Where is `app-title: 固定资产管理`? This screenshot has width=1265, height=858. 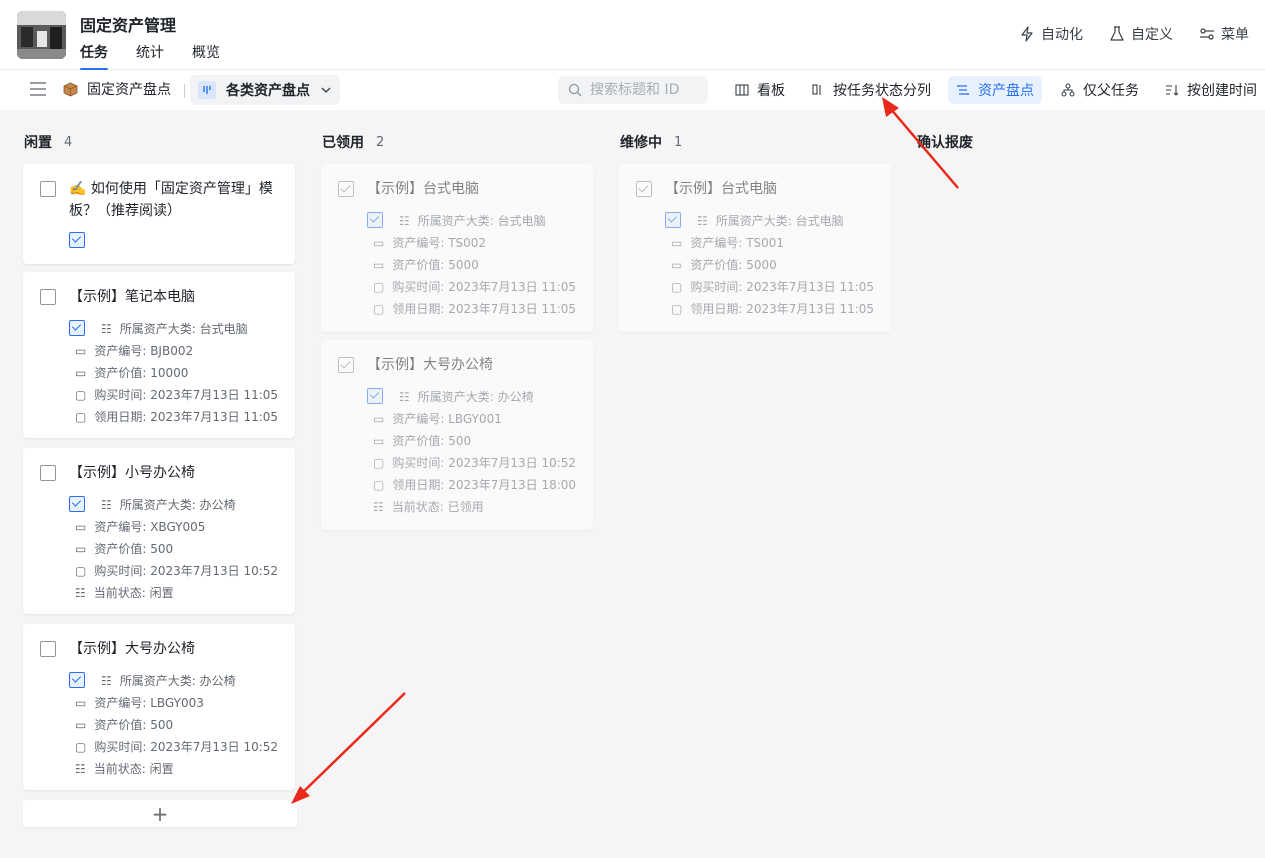 app-title: 固定资产管理 is located at coordinates (128, 25).